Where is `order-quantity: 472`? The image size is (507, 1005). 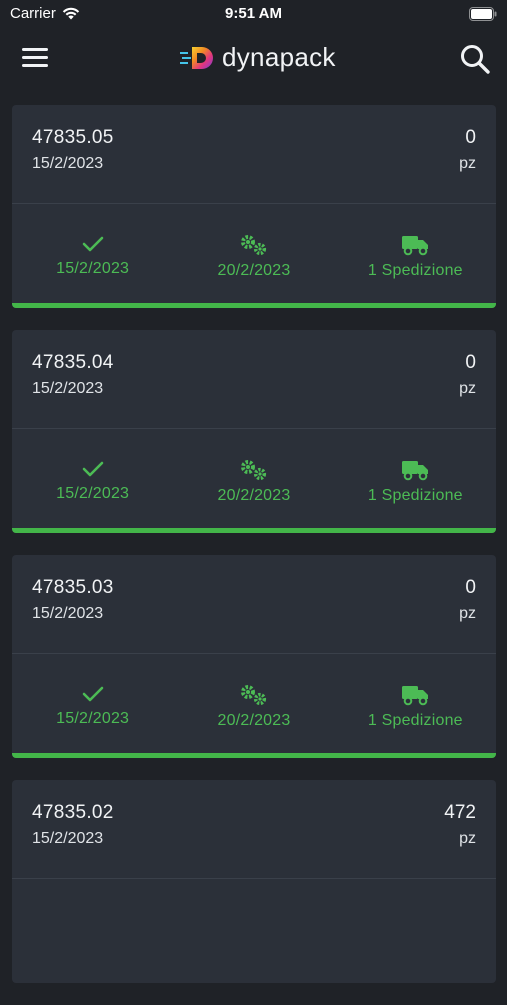
order-quantity: 472 is located at coordinates (460, 812).